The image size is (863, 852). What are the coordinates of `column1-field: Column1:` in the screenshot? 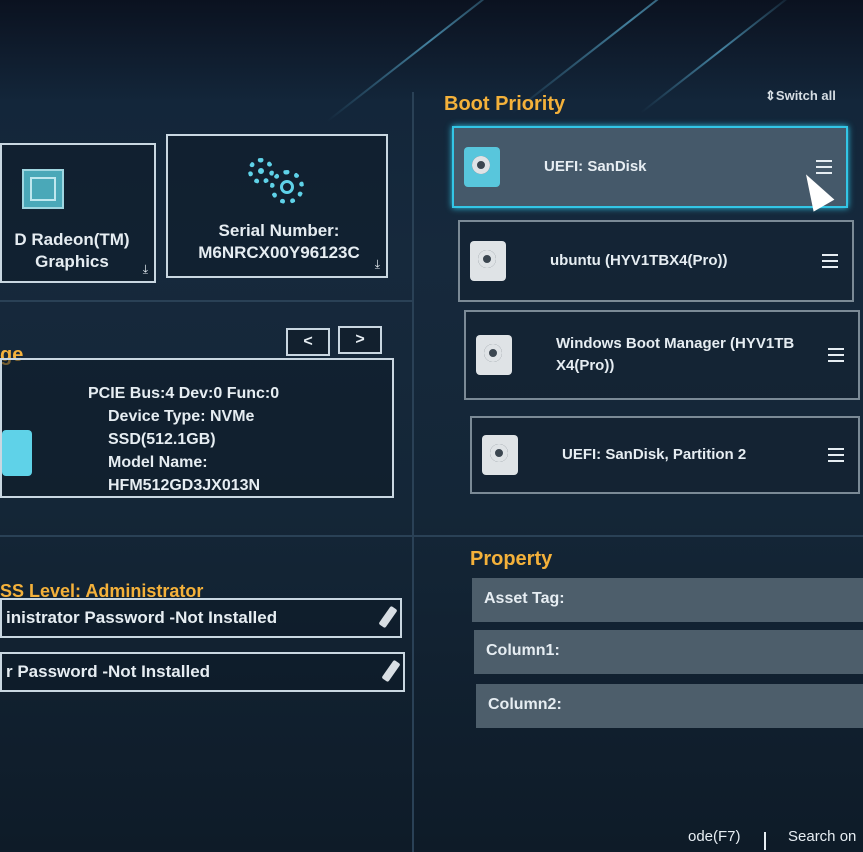 It's located at (668, 652).